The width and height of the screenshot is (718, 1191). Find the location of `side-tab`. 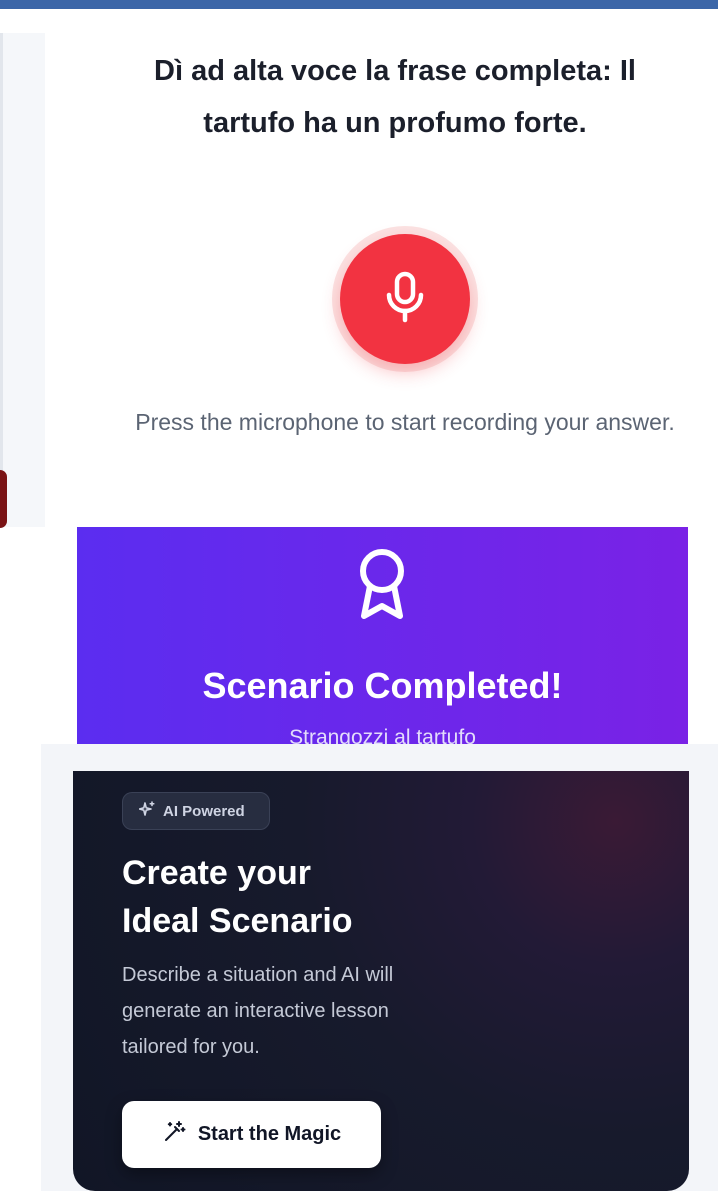

side-tab is located at coordinates (3, 499).